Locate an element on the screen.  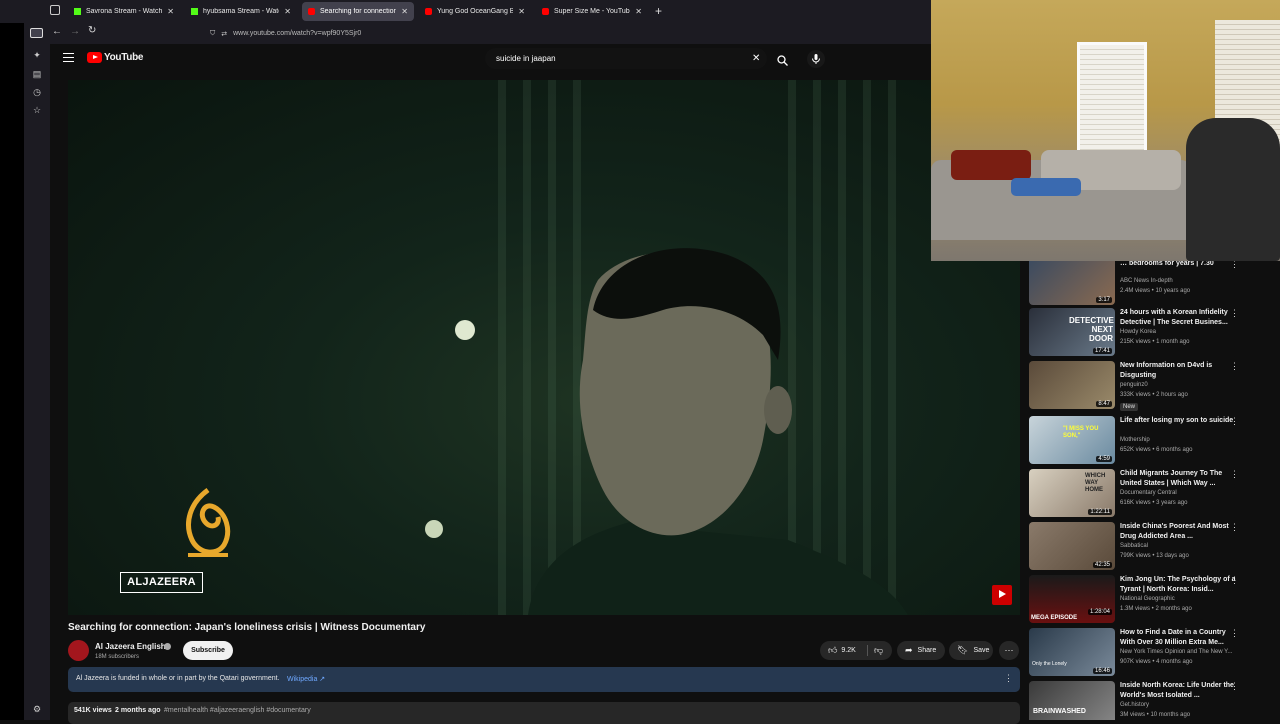
browser-tab-5: Super Size Me - YouTube ✕ is located at coordinates (592, 11).